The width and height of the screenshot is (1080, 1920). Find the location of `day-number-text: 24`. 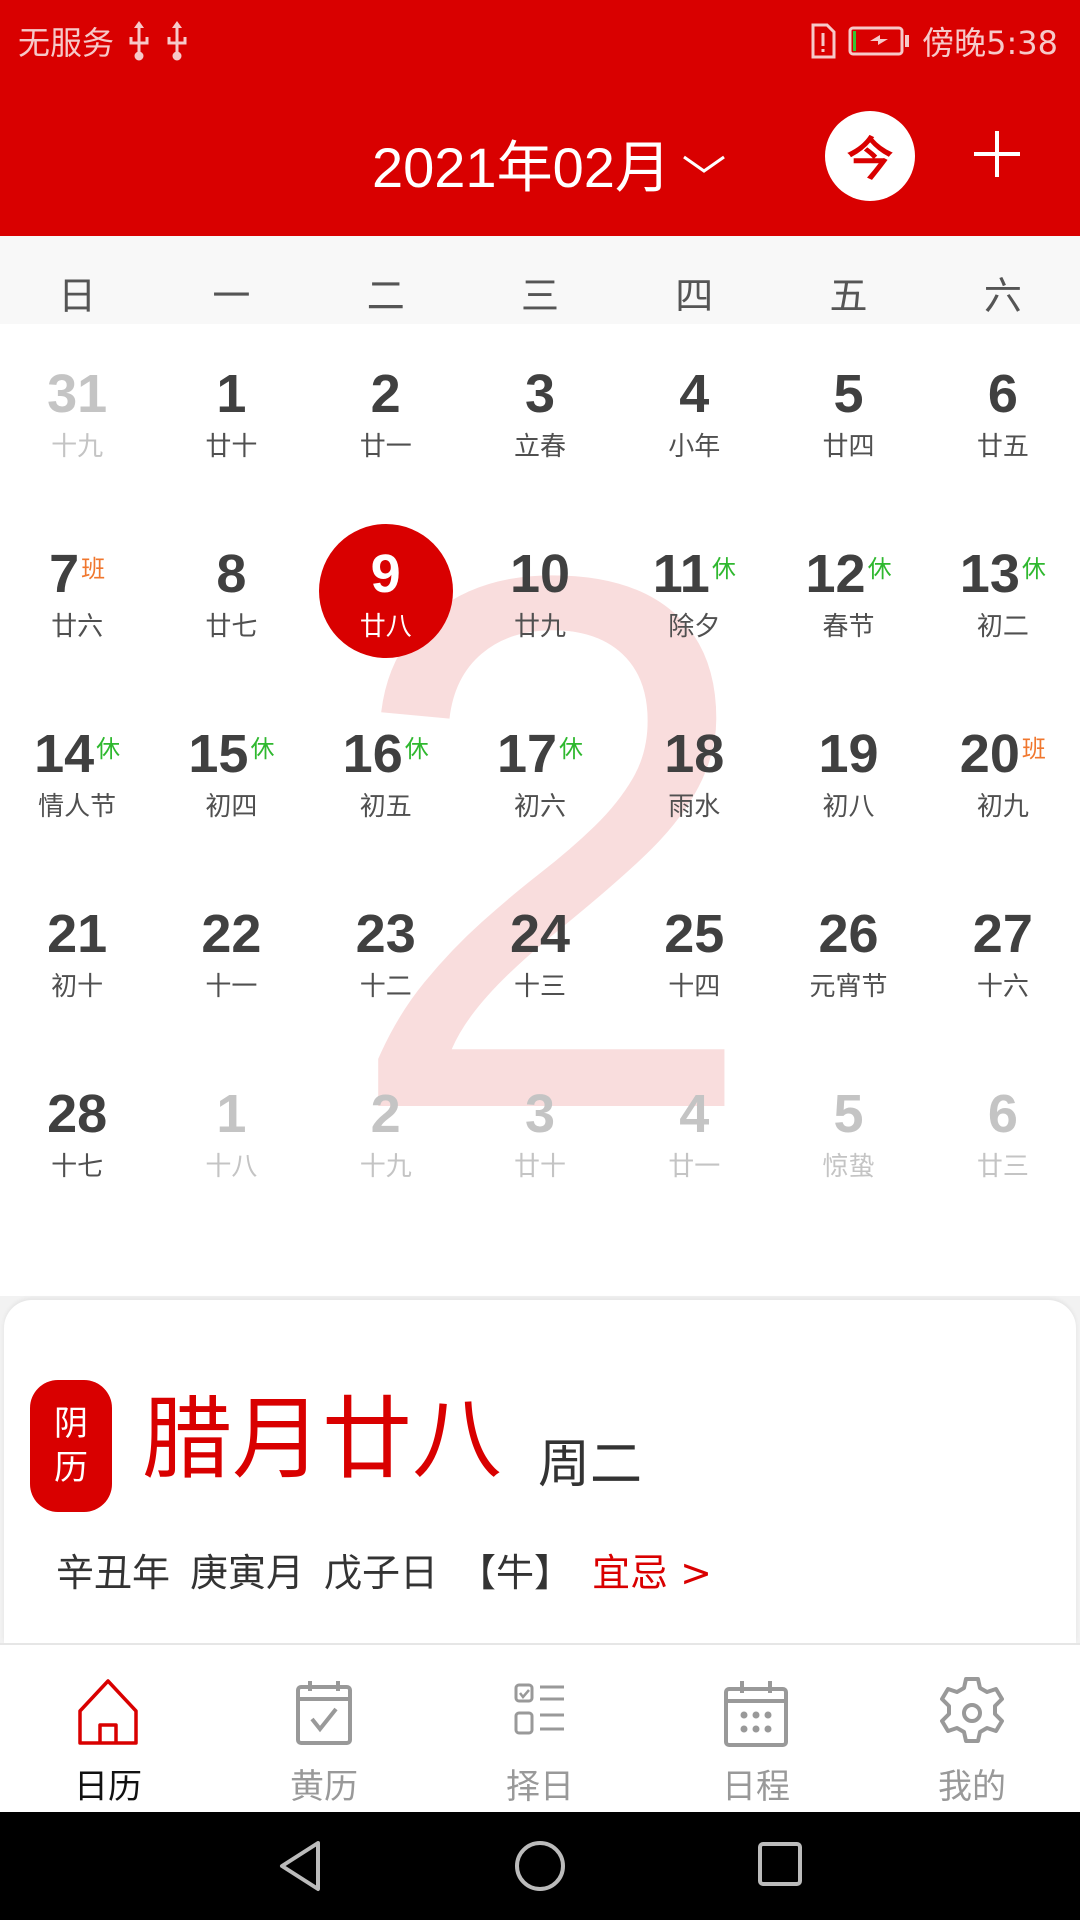

day-number-text: 24 is located at coordinates (540, 934).